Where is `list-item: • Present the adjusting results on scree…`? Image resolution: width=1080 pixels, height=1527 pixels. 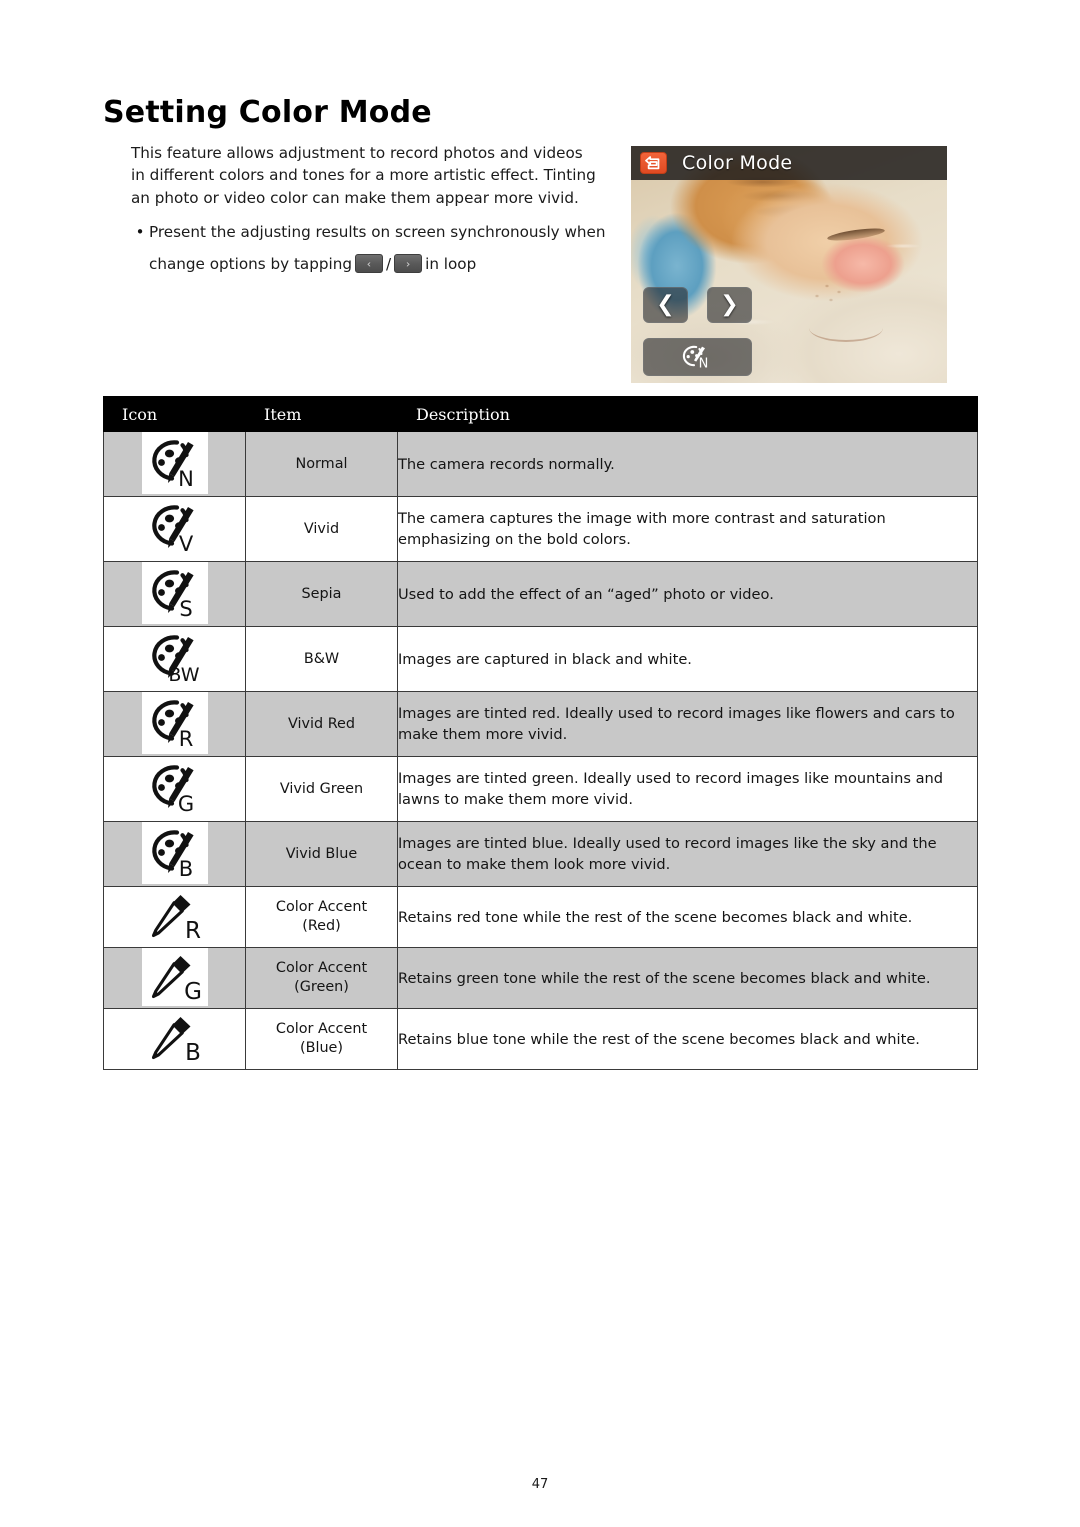 list-item: • Present the adjusting results on scree… is located at coordinates (371, 232).